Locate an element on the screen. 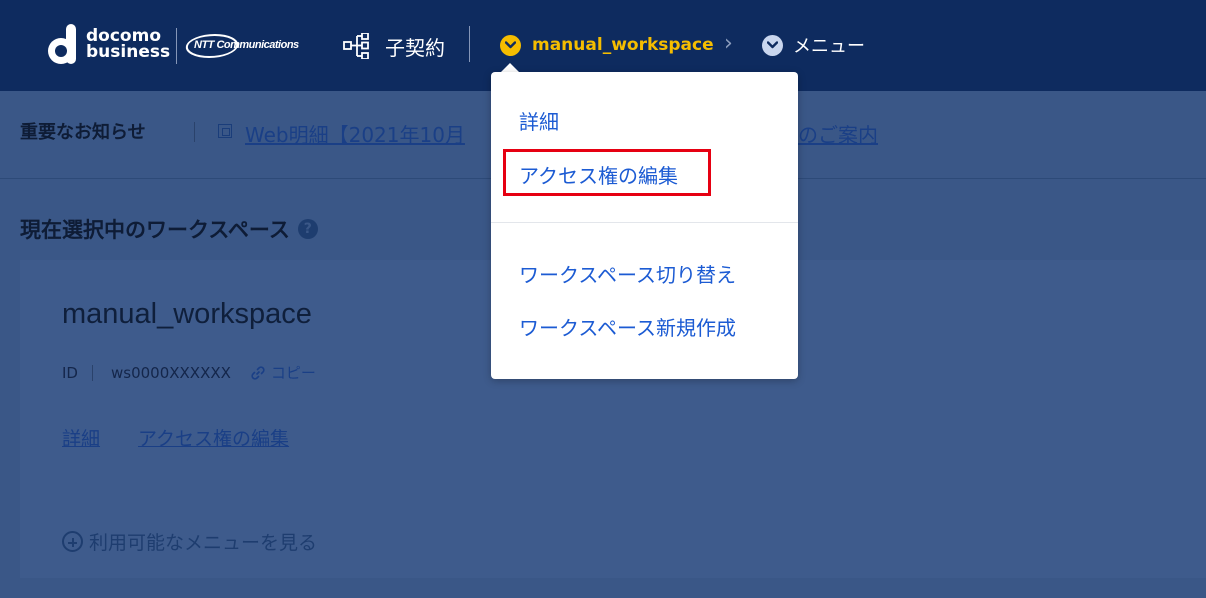  docomo-business-logo: docomo business is located at coordinates (108, 44).